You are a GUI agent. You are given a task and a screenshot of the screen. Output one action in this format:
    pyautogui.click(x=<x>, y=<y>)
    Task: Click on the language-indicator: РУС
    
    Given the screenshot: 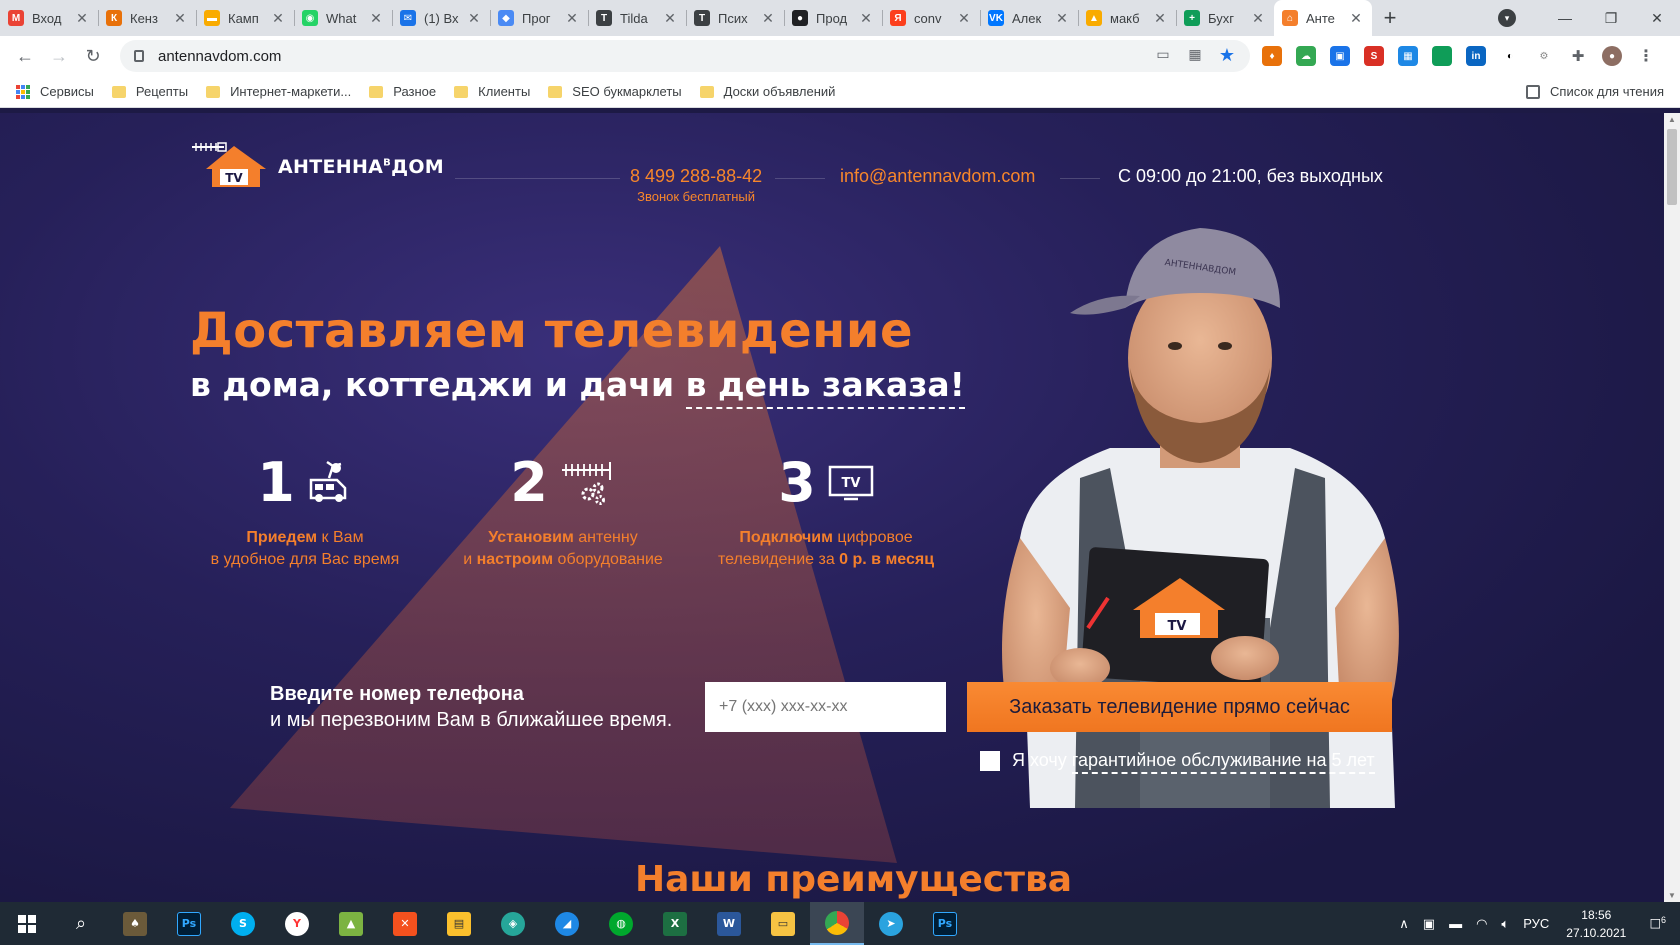 What is the action you would take?
    pyautogui.click(x=1536, y=923)
    